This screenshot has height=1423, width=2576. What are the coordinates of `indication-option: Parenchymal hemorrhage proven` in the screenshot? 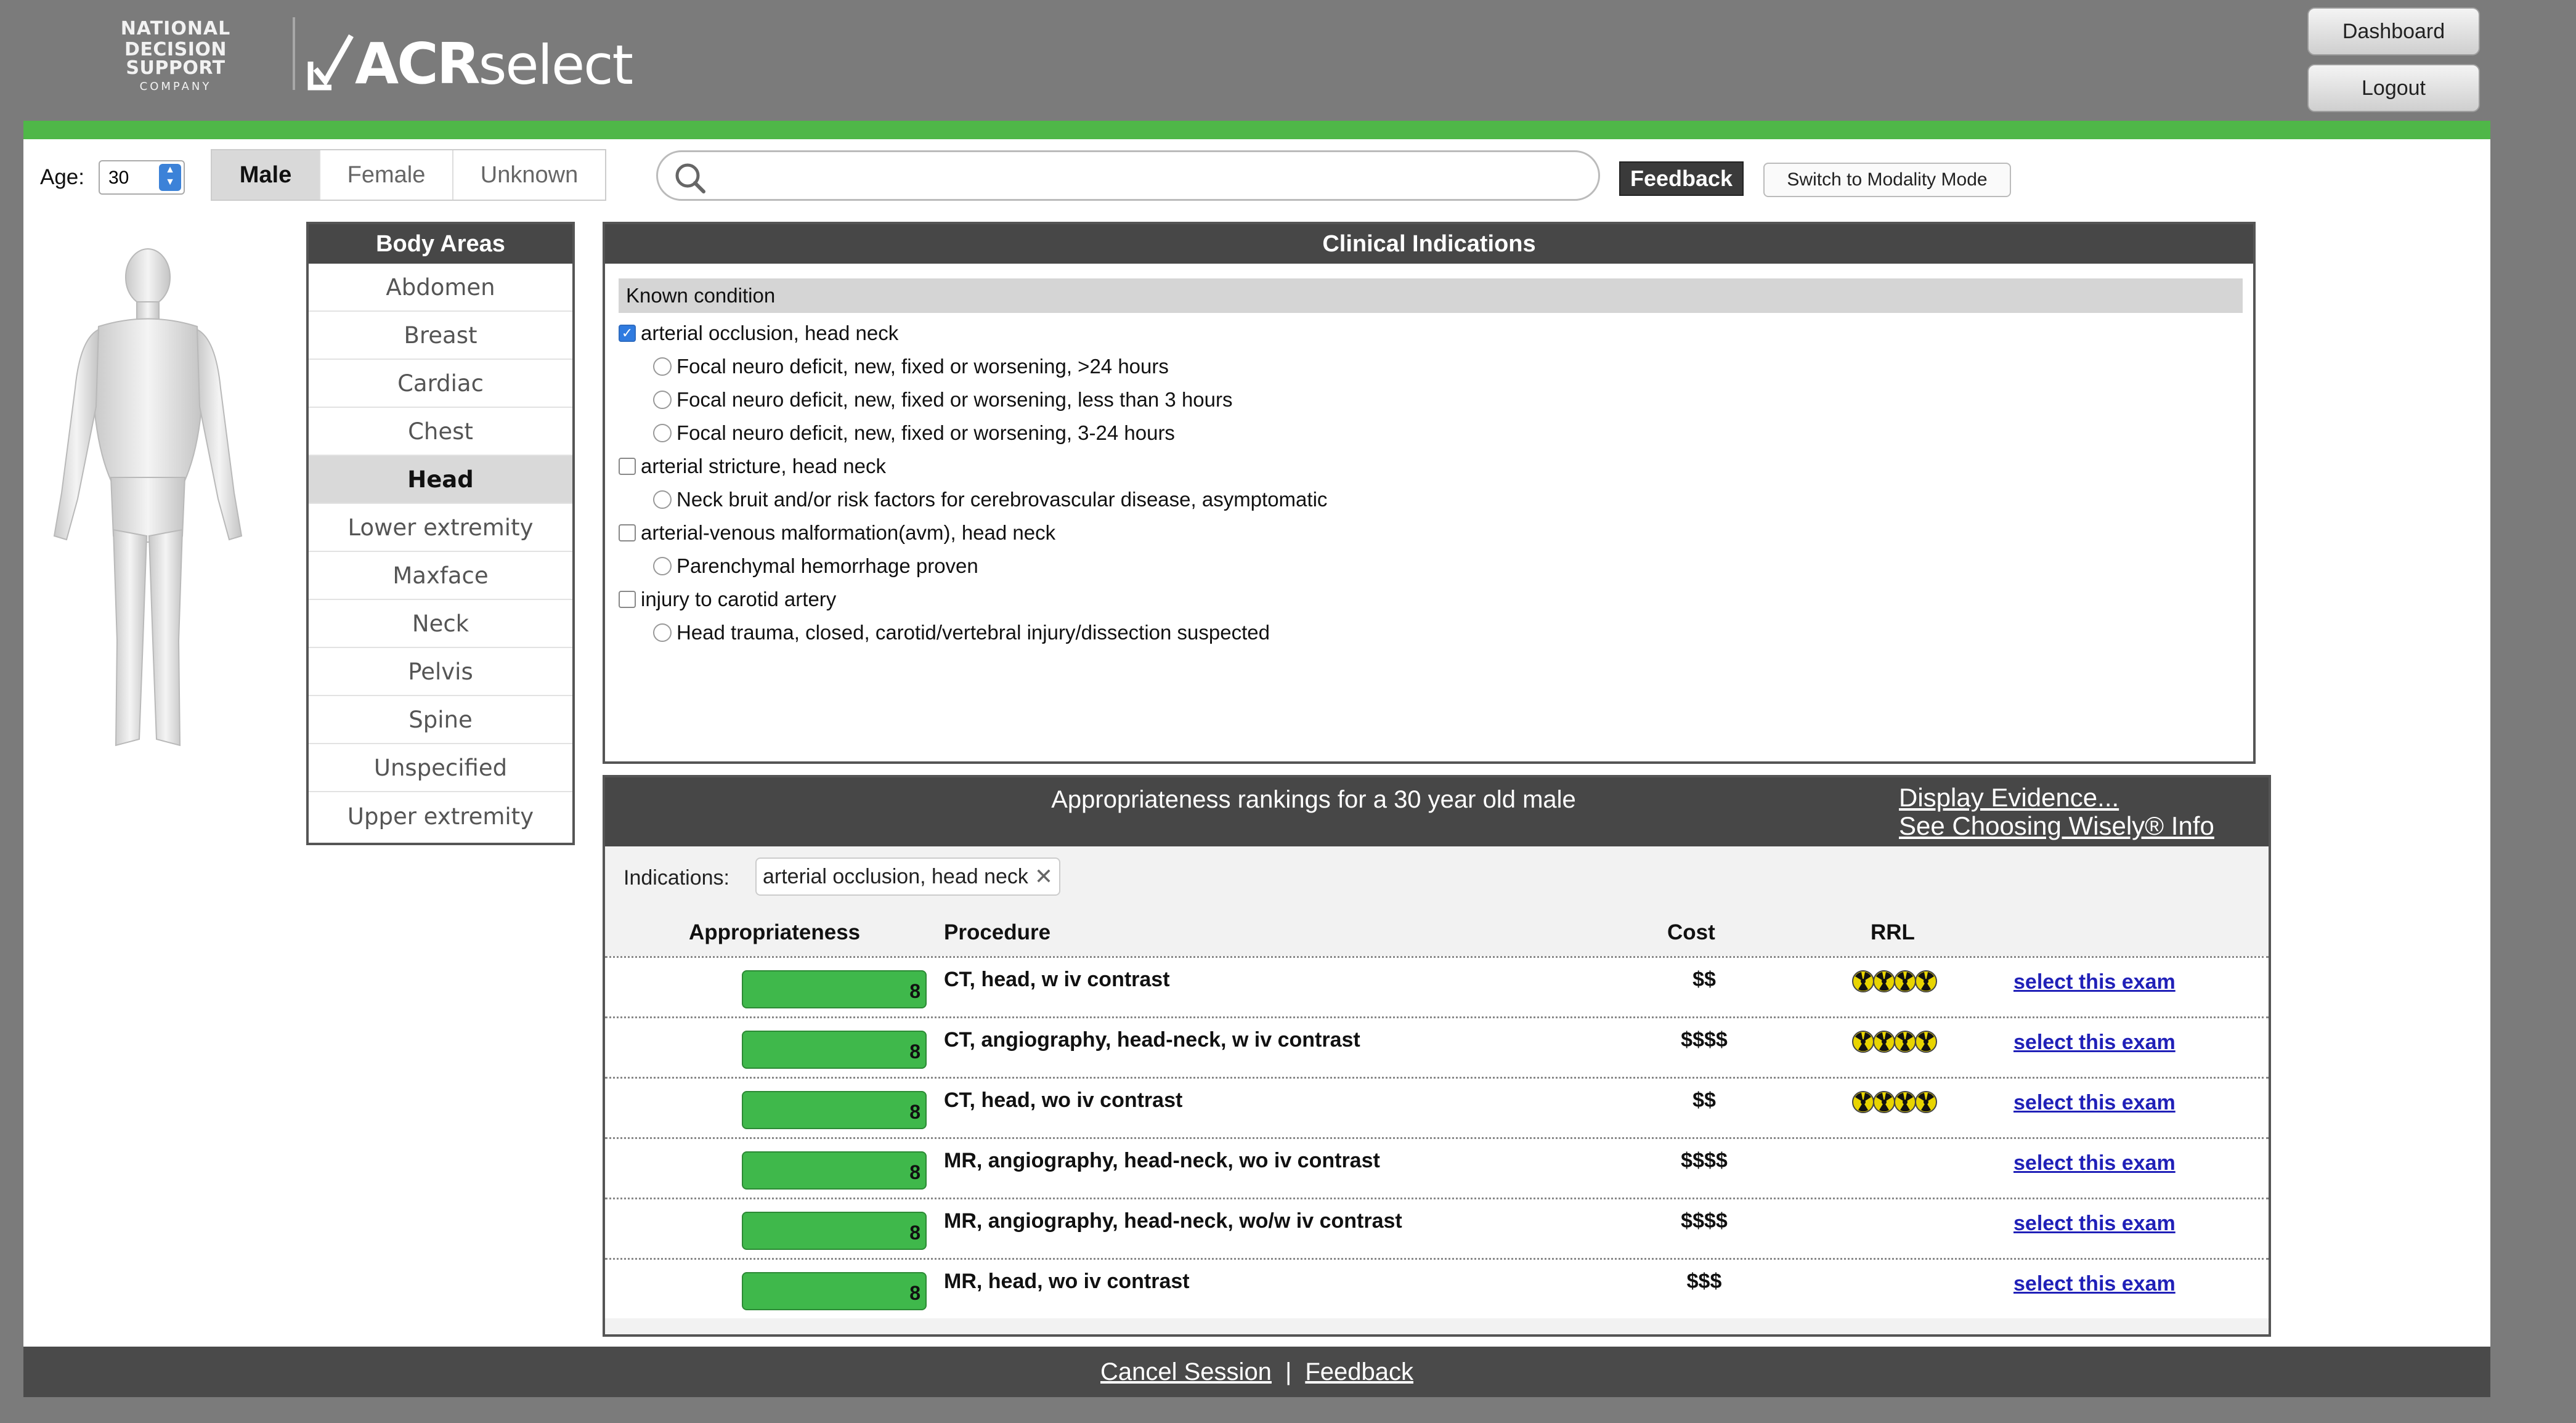 It's located at (973, 566).